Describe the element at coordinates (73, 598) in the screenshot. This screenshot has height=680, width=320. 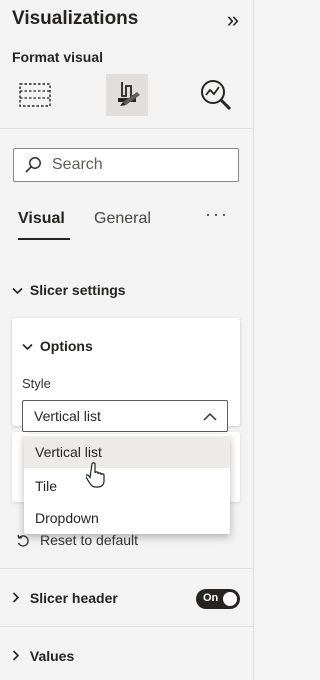
I see `slicer-header-label: Slicer header` at that location.